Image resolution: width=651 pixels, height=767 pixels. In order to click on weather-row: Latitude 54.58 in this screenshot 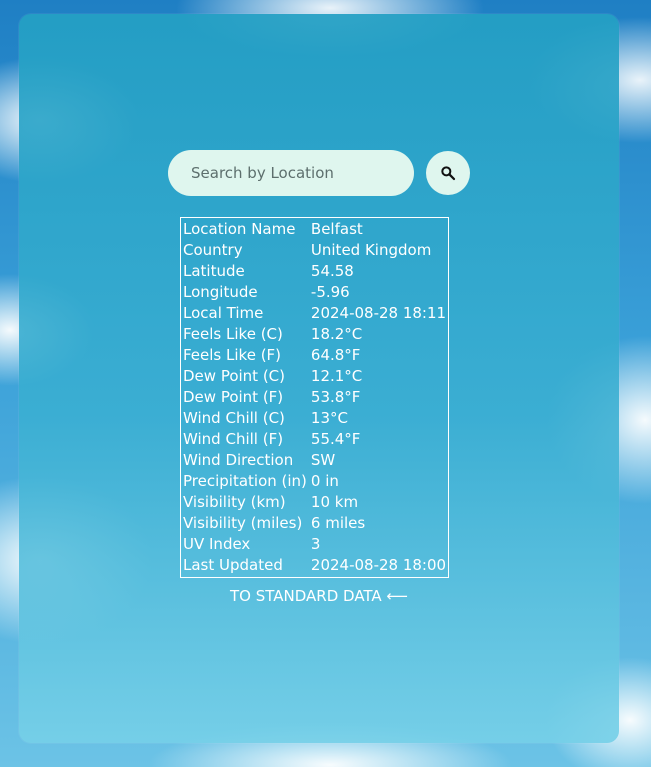, I will do `click(314, 271)`.